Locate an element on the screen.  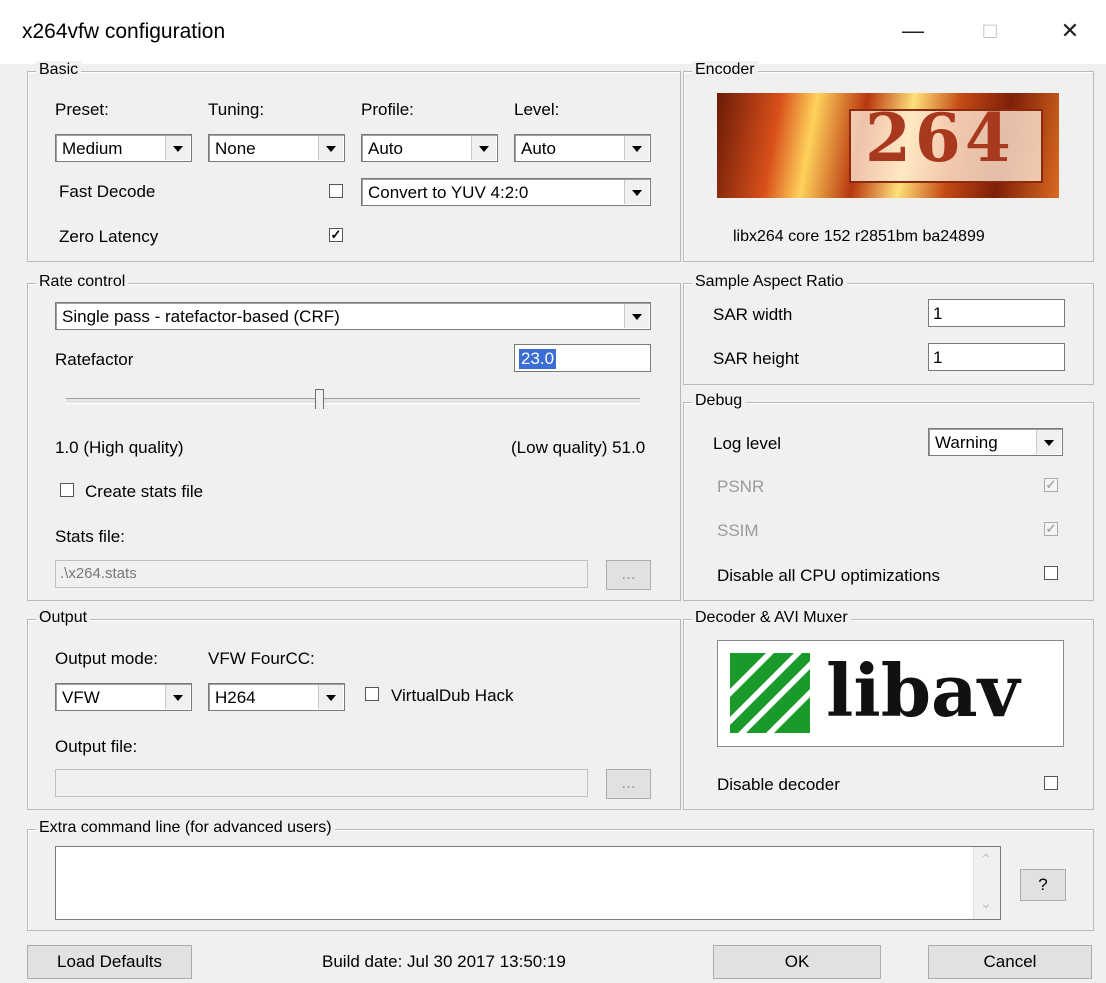
stats-file-value: .\x264.stats is located at coordinates (98, 573).